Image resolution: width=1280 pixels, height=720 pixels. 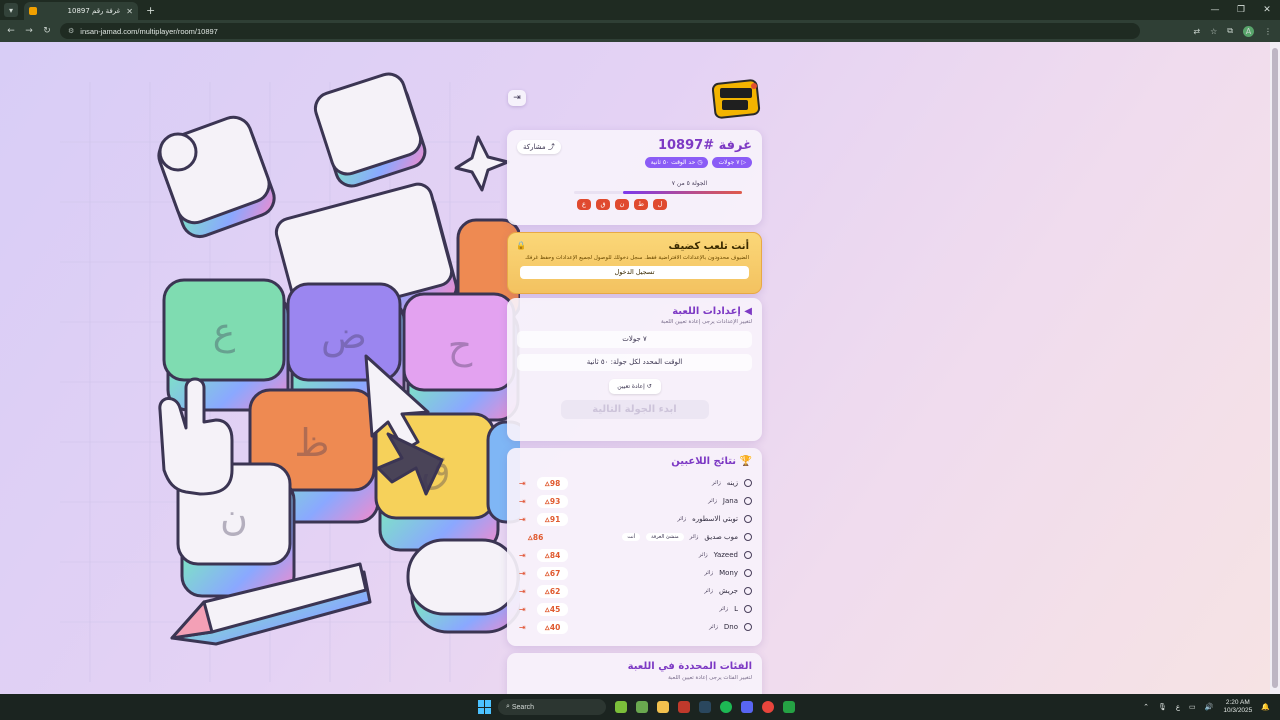 What do you see at coordinates (736, 609) in the screenshot?
I see `player-name: L` at bounding box center [736, 609].